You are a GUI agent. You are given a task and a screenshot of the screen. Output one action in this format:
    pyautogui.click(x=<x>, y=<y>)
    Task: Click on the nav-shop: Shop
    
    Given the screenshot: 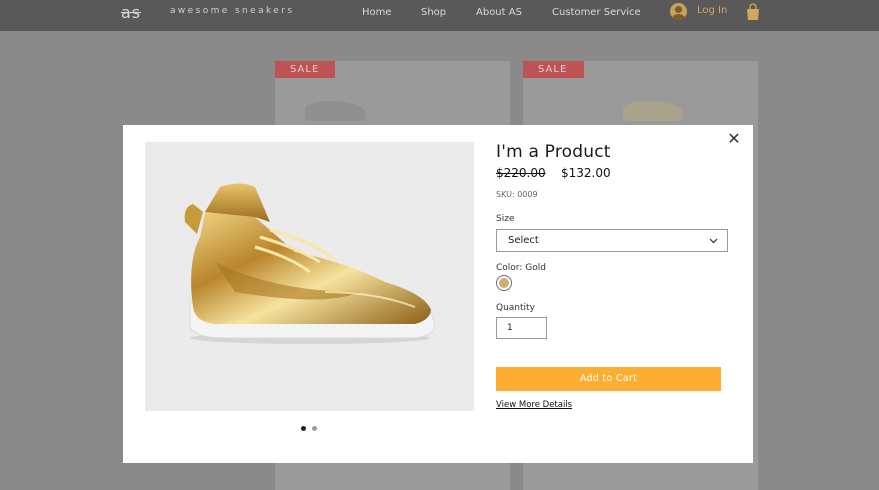 What is the action you would take?
    pyautogui.click(x=433, y=12)
    